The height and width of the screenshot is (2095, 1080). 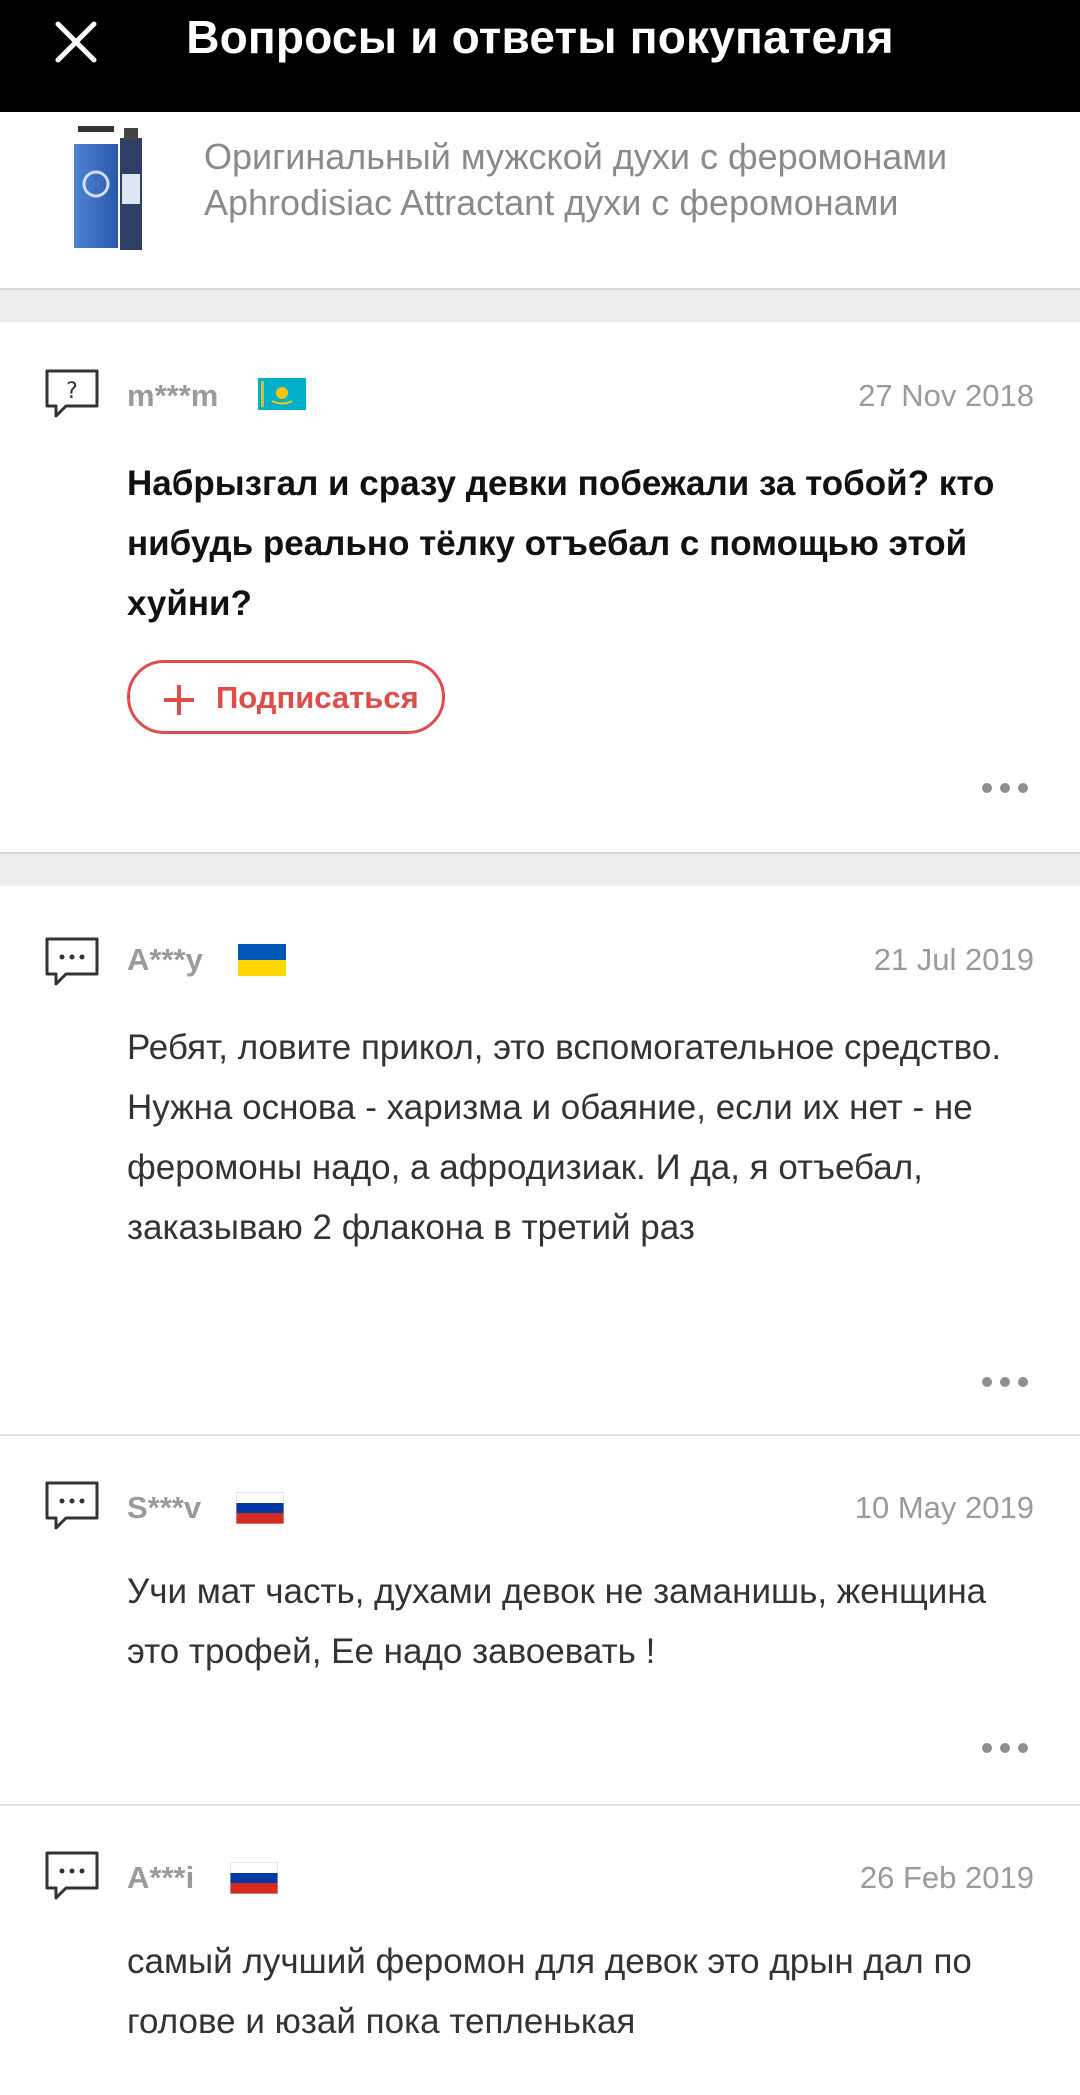 I want to click on answer-date: 26 Feb 2019, so click(x=946, y=1877).